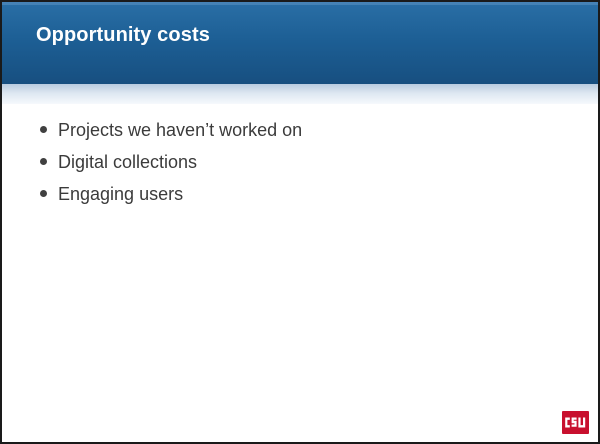 The height and width of the screenshot is (444, 600). I want to click on slide-title: Opportunity costs, so click(123, 35).